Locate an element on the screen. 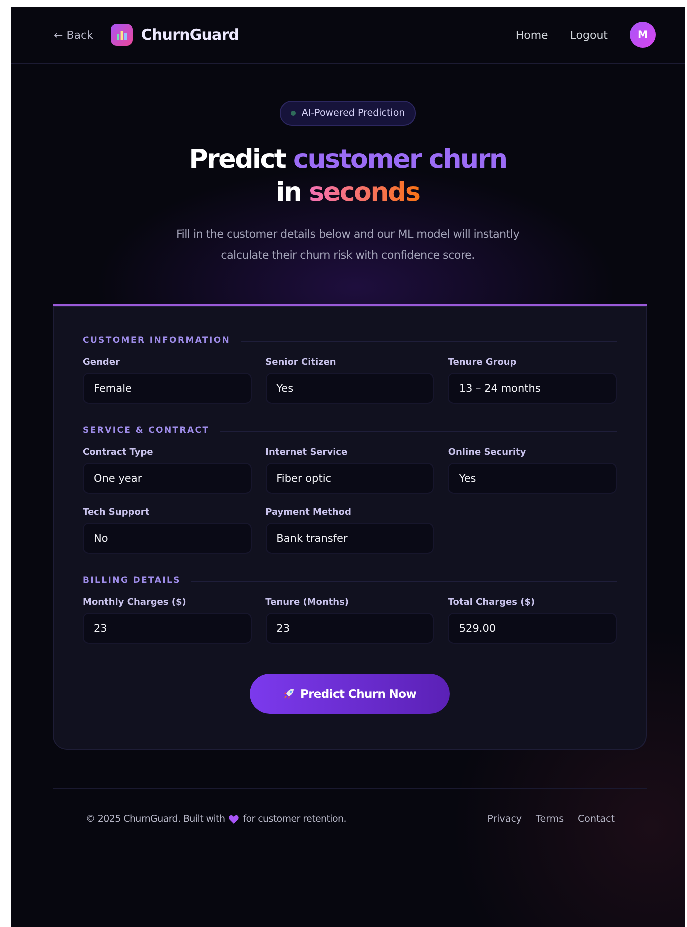 The image size is (687, 927). field-label: Senior Citizen is located at coordinates (301, 363).